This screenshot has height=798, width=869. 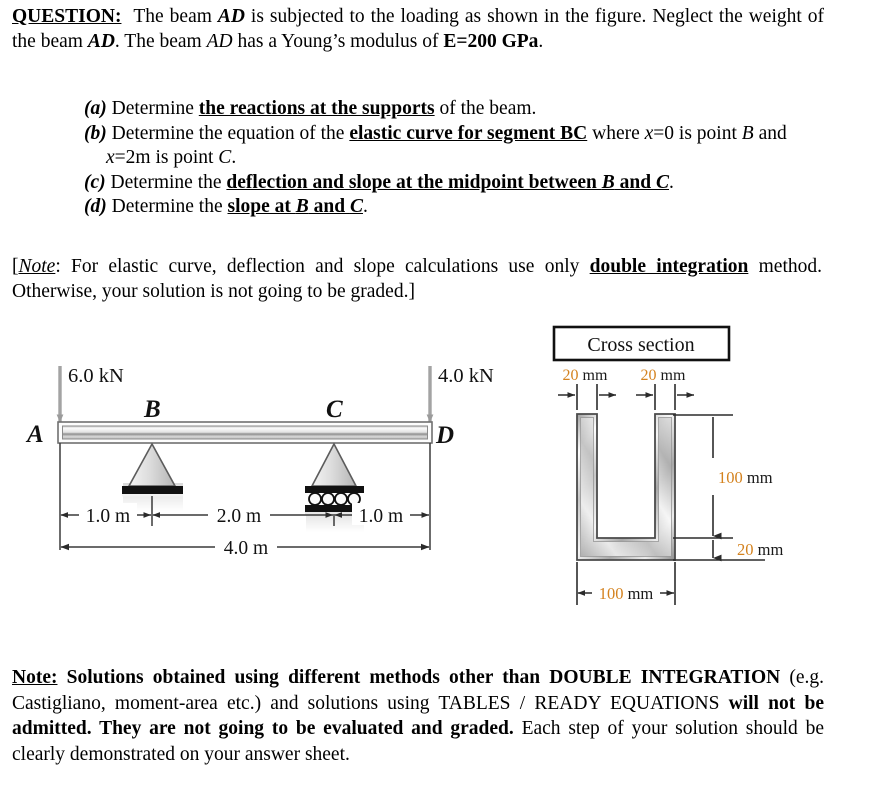 I want to click on part-d-text-2: ., so click(x=365, y=206).